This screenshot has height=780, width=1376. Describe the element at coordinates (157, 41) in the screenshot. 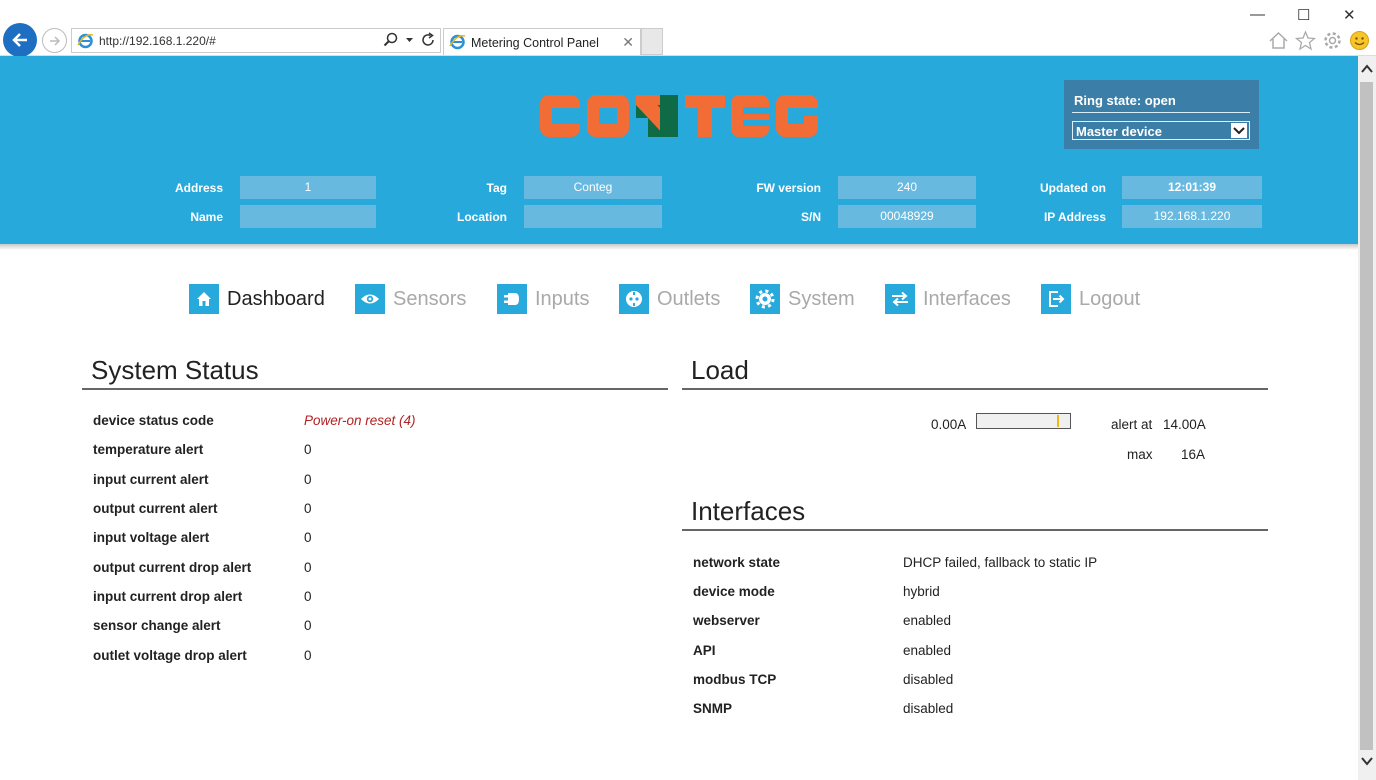

I see `url-text: http://192.168.1.220/#` at that location.